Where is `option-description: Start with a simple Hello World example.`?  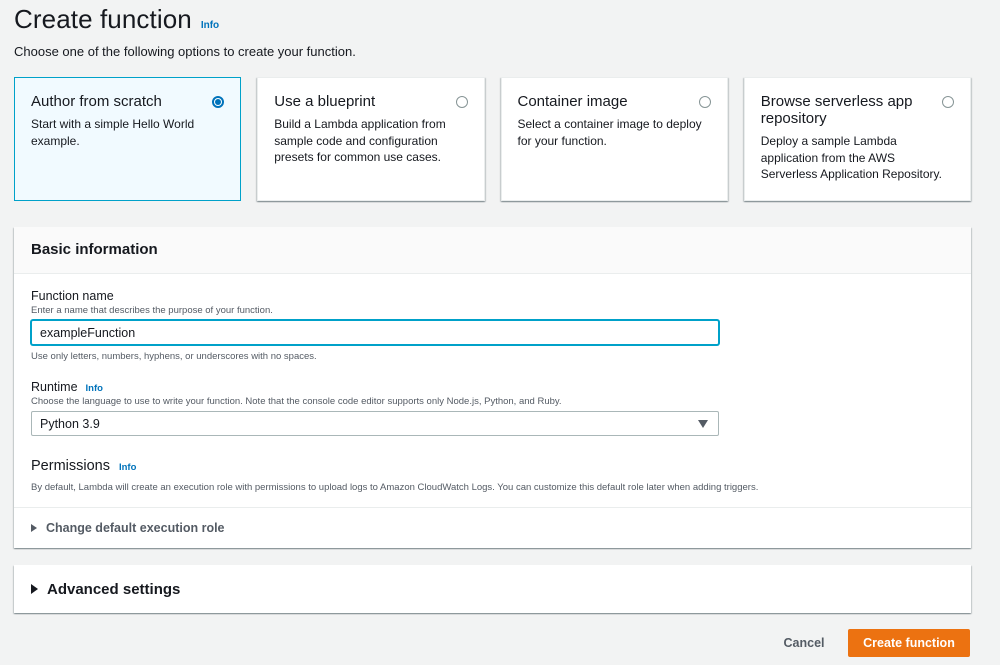 option-description: Start with a simple Hello World example. is located at coordinates (113, 132).